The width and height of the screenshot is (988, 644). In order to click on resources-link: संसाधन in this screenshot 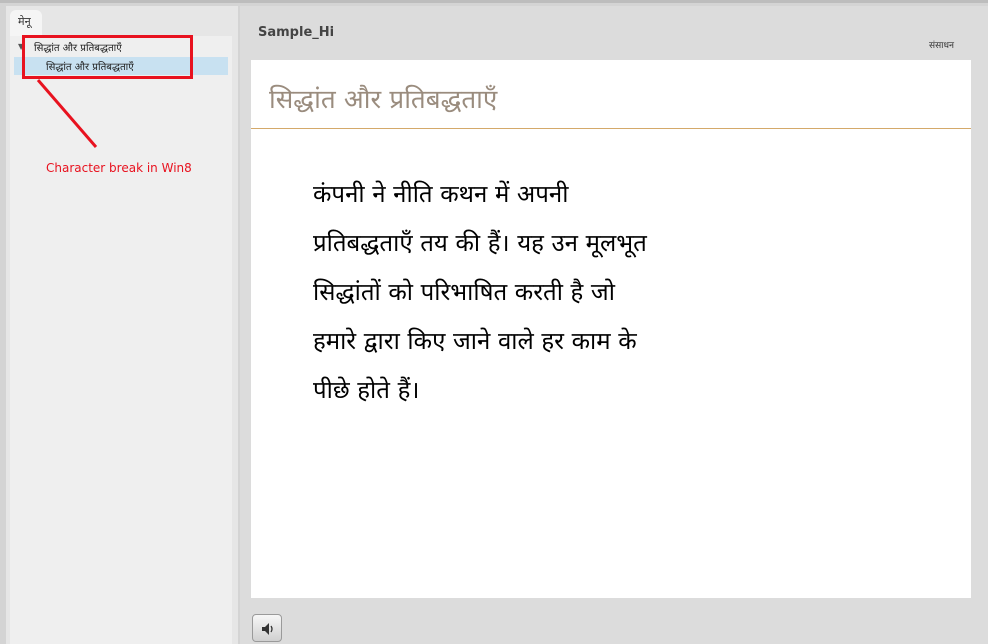, I will do `click(941, 44)`.